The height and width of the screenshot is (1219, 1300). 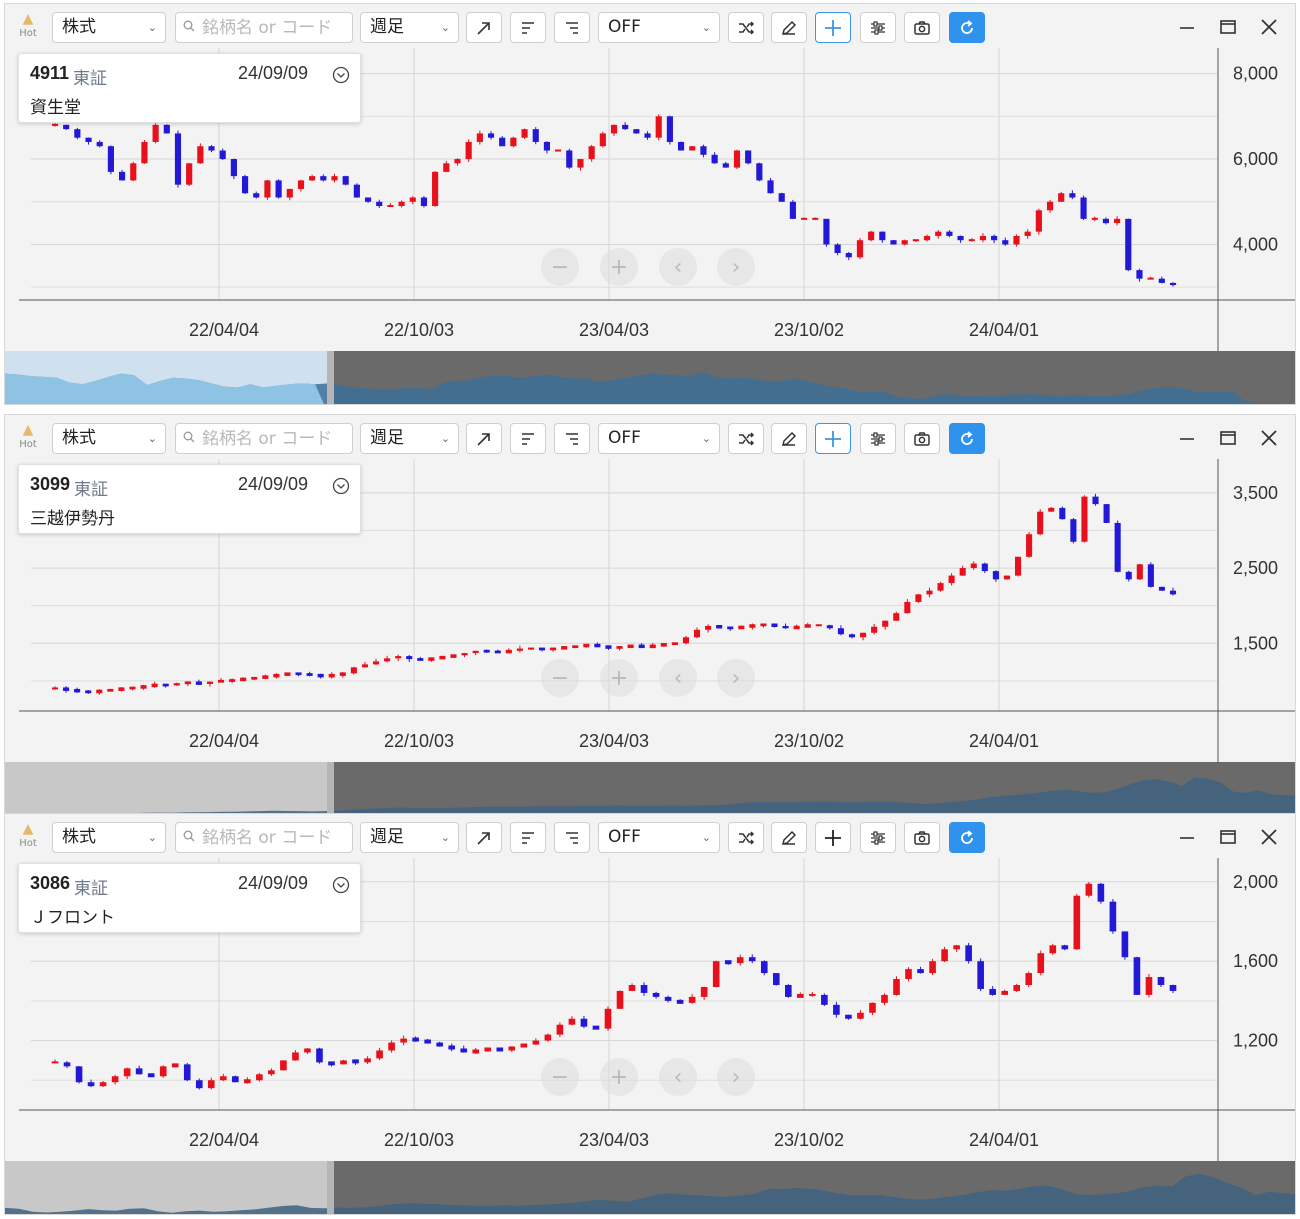 I want to click on crosshair-icon, so click(x=833, y=27).